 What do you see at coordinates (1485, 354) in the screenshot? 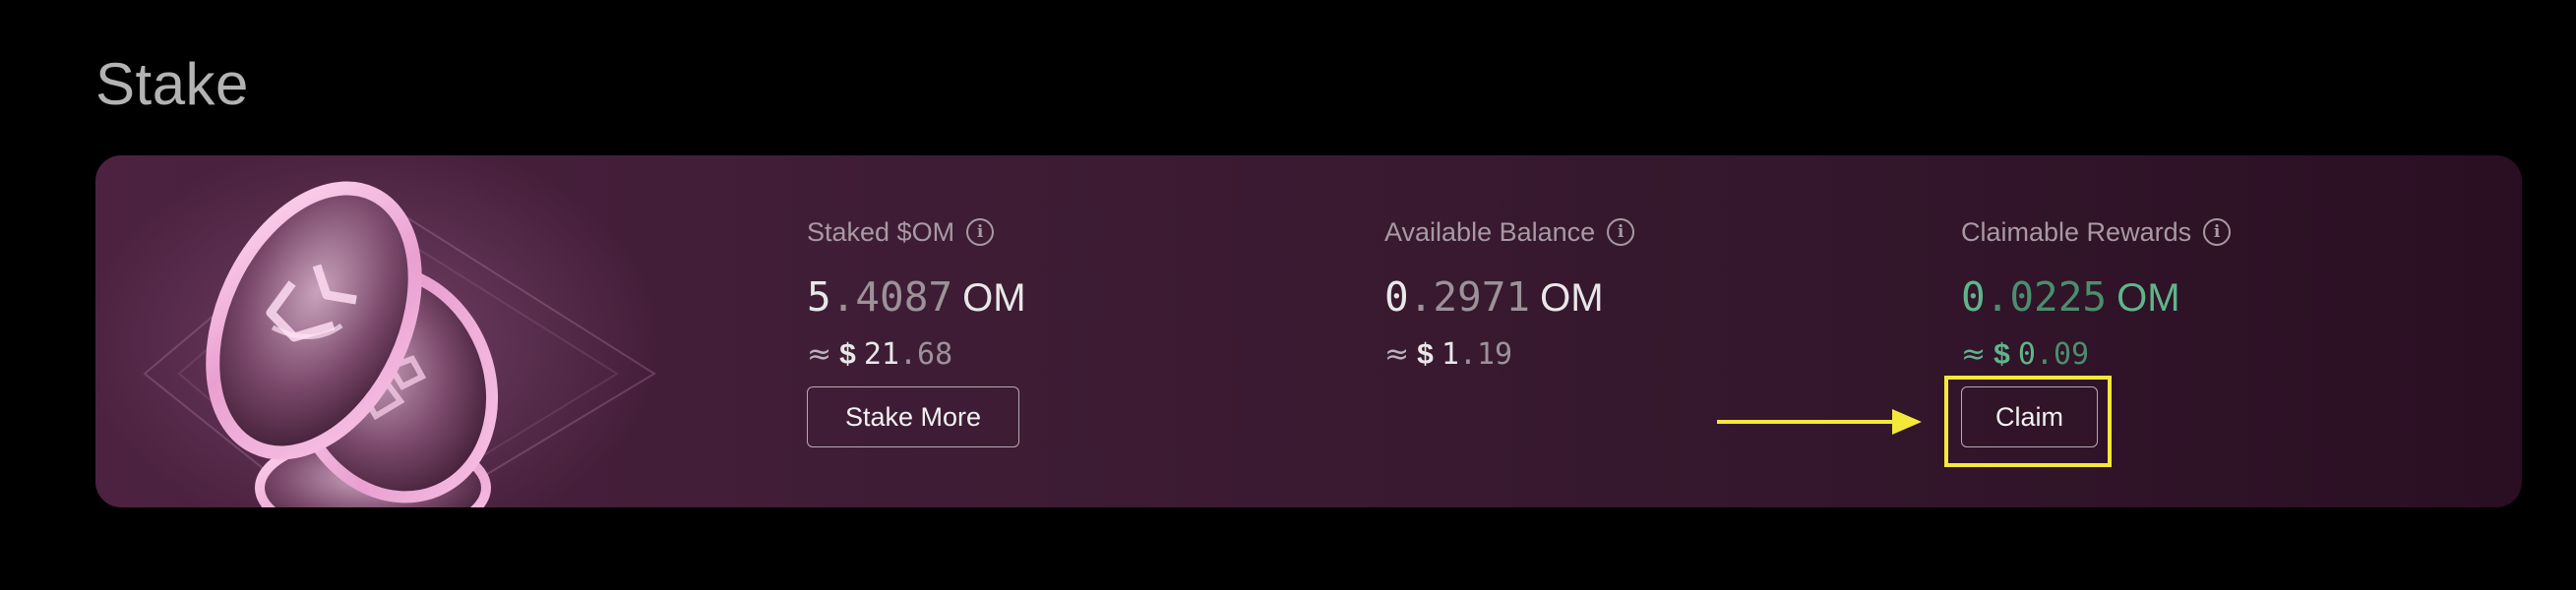
I see `available-usd-frac: .19` at bounding box center [1485, 354].